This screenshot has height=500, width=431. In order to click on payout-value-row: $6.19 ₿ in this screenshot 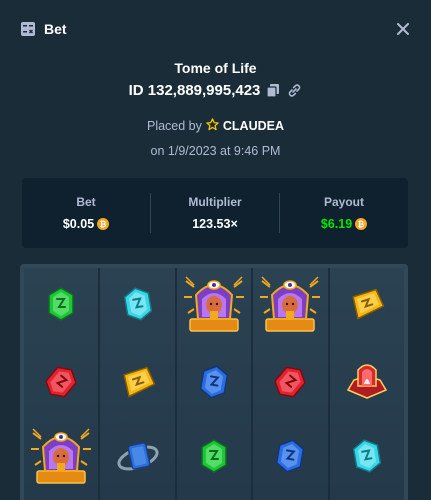, I will do `click(344, 224)`.